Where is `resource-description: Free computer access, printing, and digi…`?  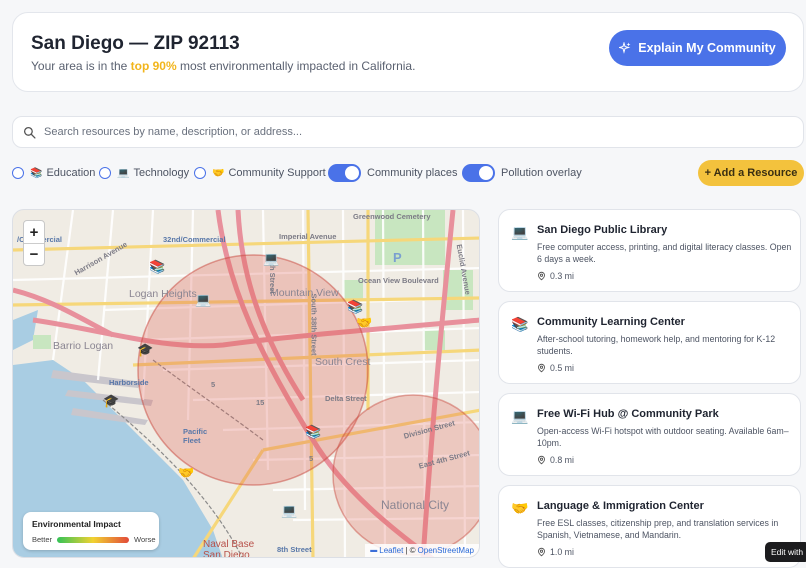 resource-description: Free computer access, printing, and digi… is located at coordinates (664, 253).